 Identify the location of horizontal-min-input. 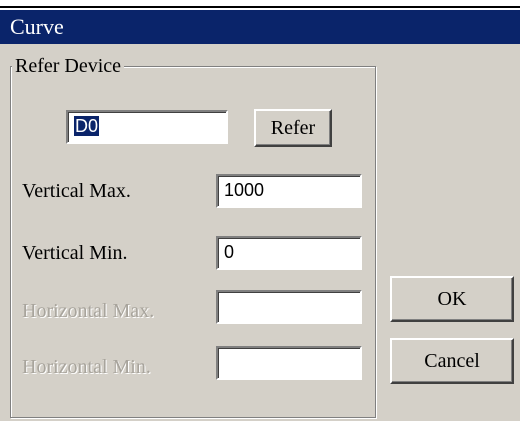
(289, 363).